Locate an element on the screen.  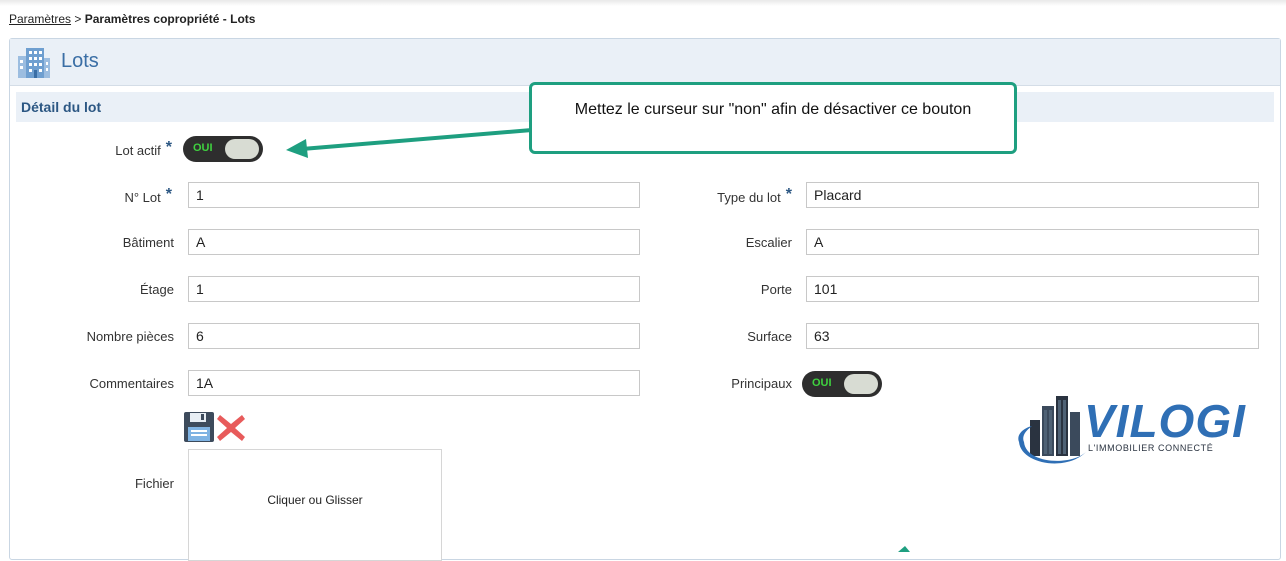
file-dropzone: Cliquer ou Glisser is located at coordinates (315, 505).